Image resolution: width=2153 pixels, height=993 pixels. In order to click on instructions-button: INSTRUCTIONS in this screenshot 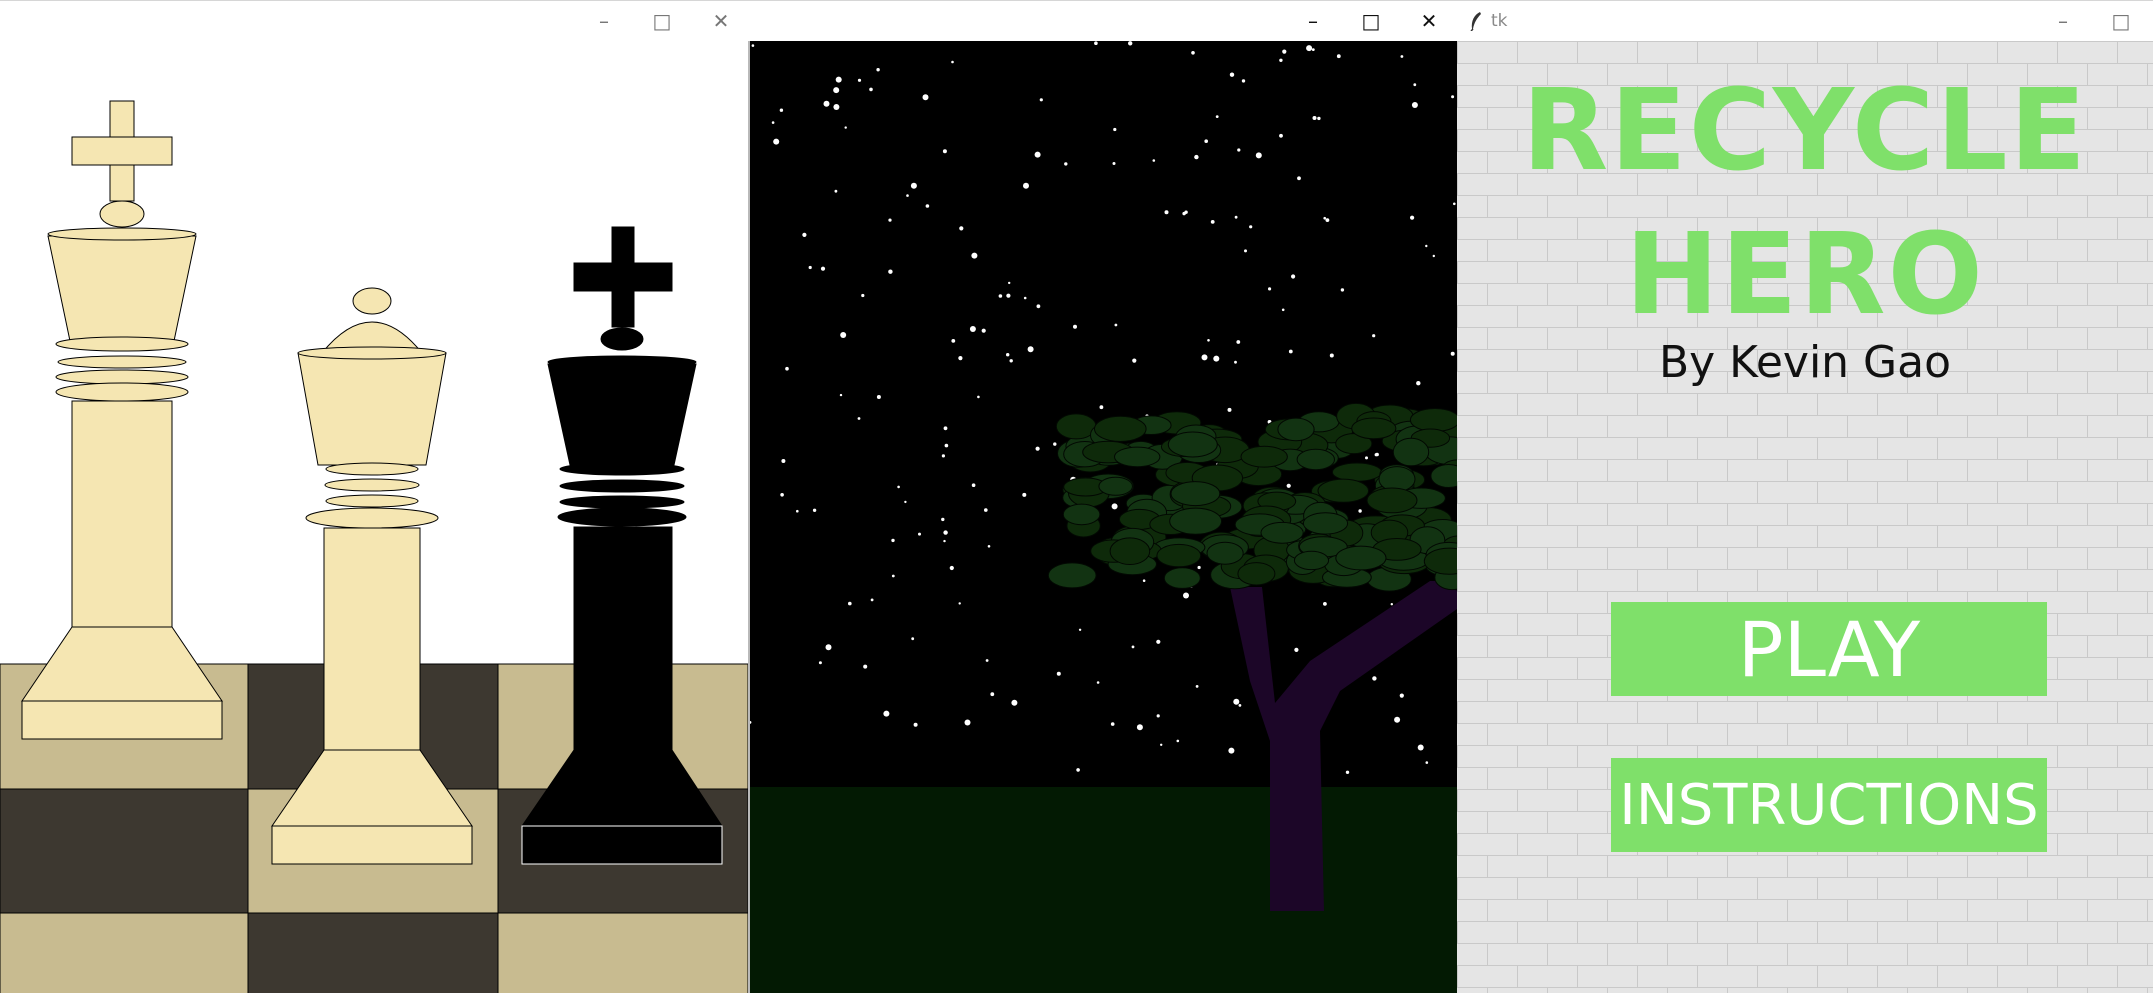, I will do `click(1829, 805)`.